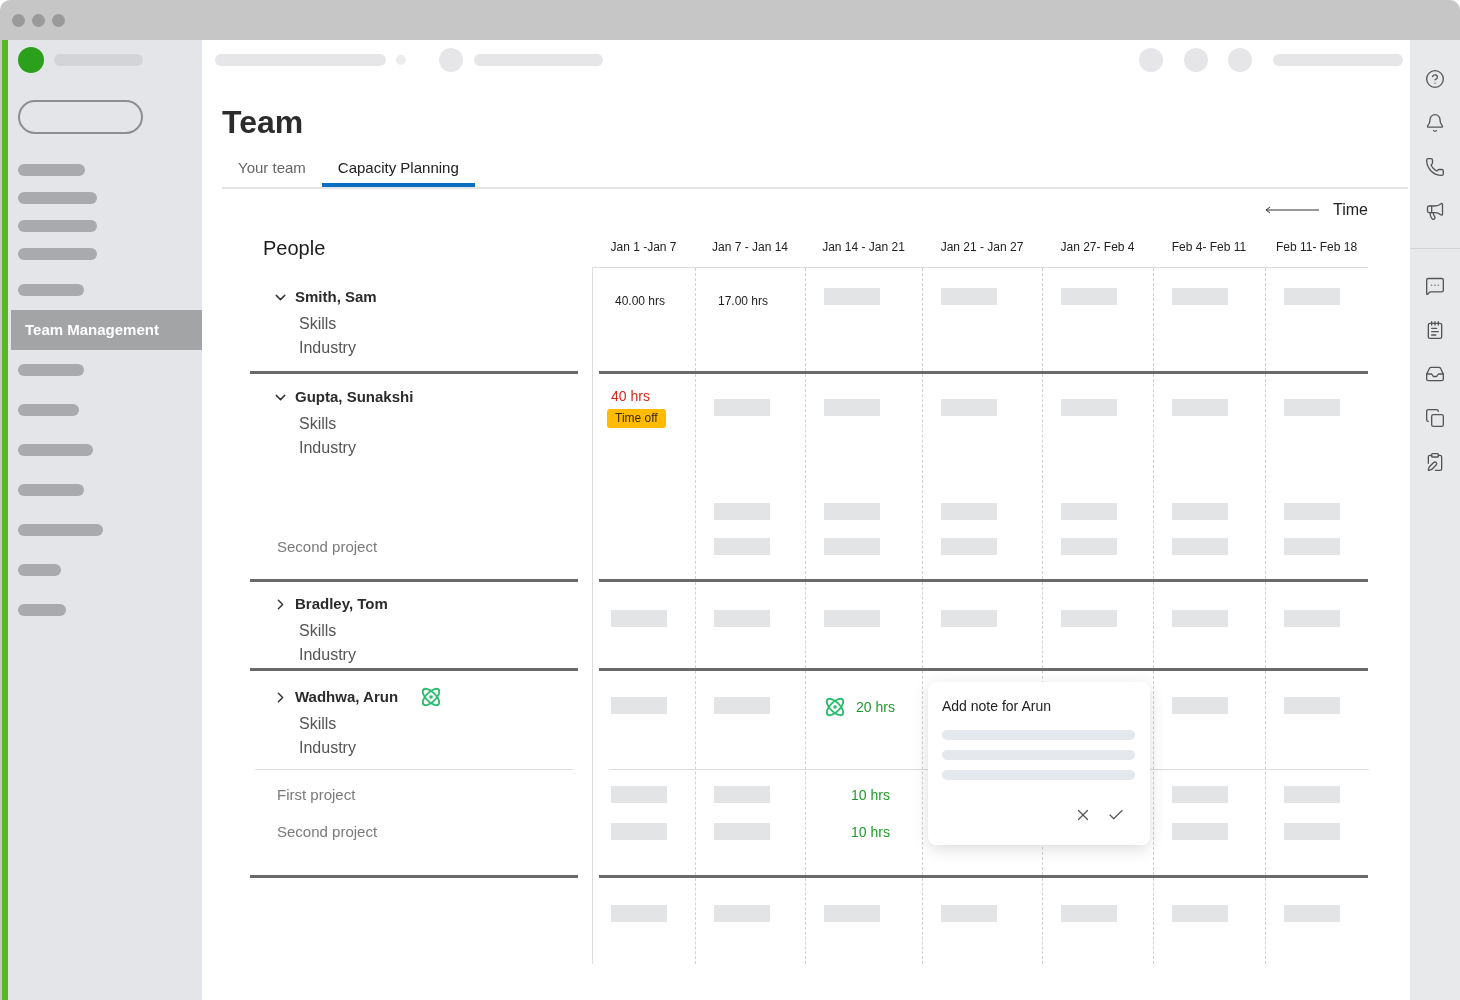 The image size is (1460, 1000). I want to click on time-off-badge: Time off, so click(636, 418).